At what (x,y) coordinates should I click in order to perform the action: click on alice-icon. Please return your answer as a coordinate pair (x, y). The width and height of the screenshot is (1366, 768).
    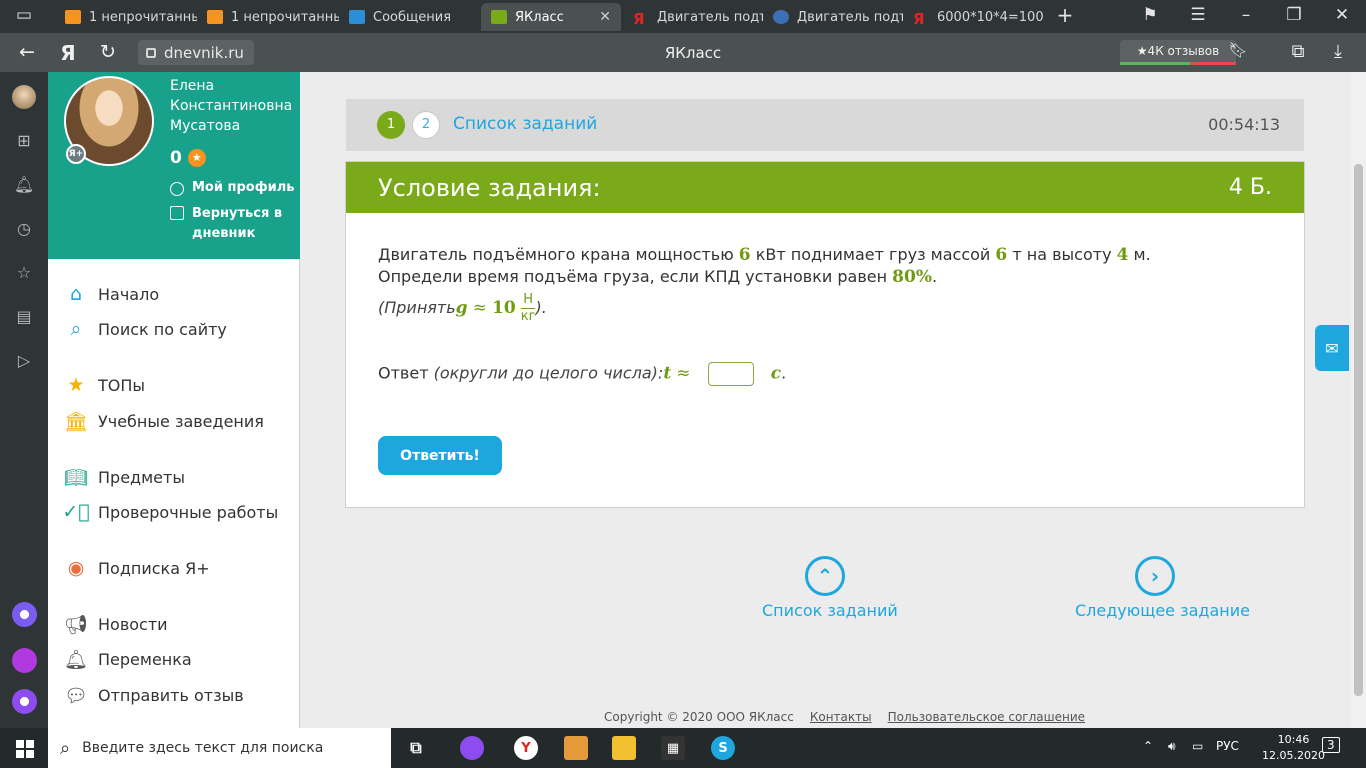
    Looking at the image, I should click on (24, 614).